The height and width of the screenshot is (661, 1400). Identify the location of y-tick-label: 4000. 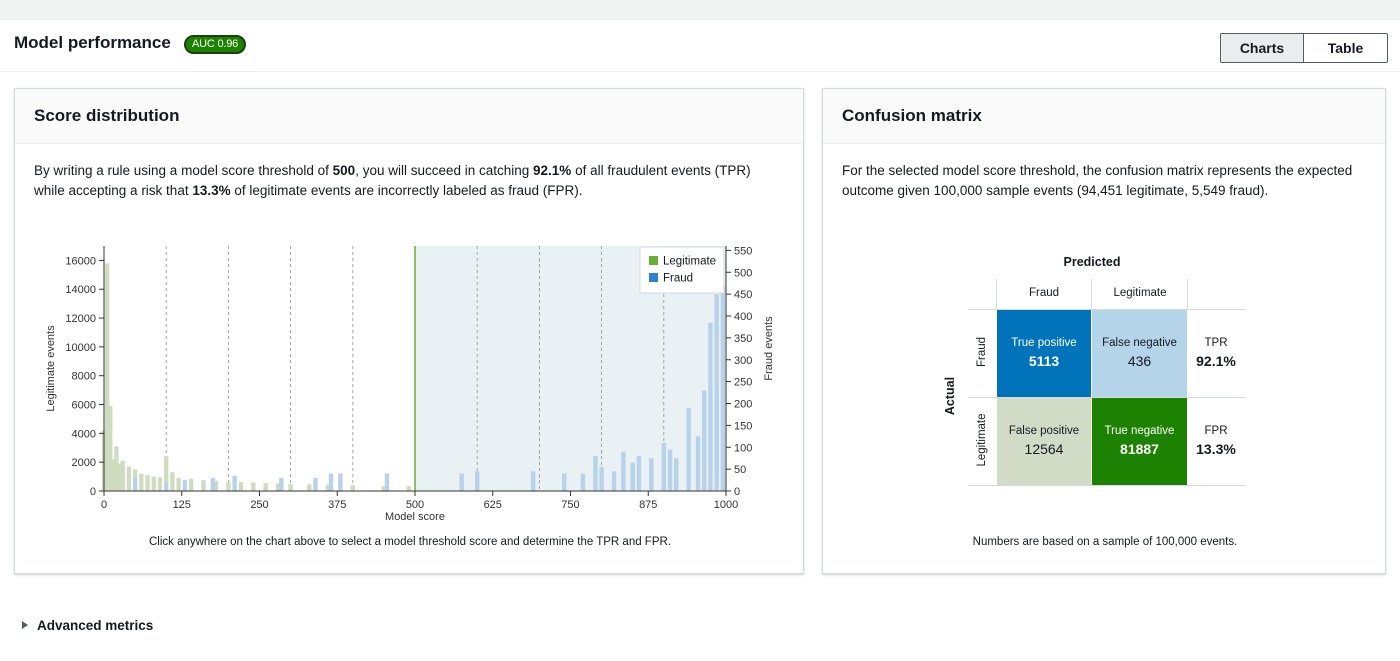
(84, 434).